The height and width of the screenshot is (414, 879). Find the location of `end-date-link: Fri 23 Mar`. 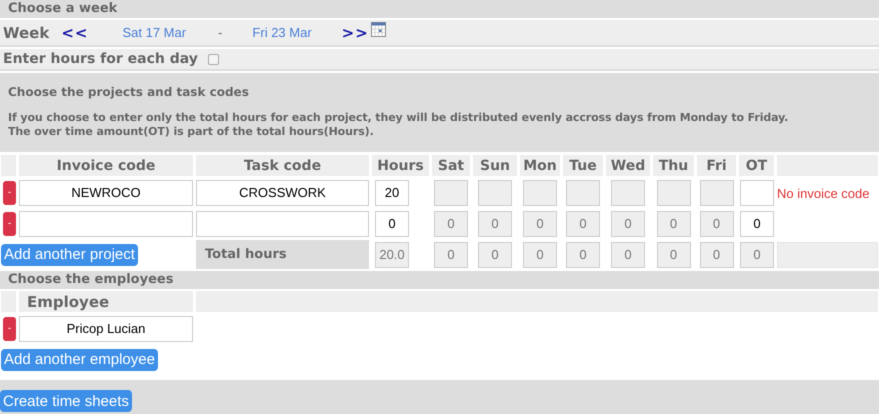

end-date-link: Fri 23 Mar is located at coordinates (282, 32).